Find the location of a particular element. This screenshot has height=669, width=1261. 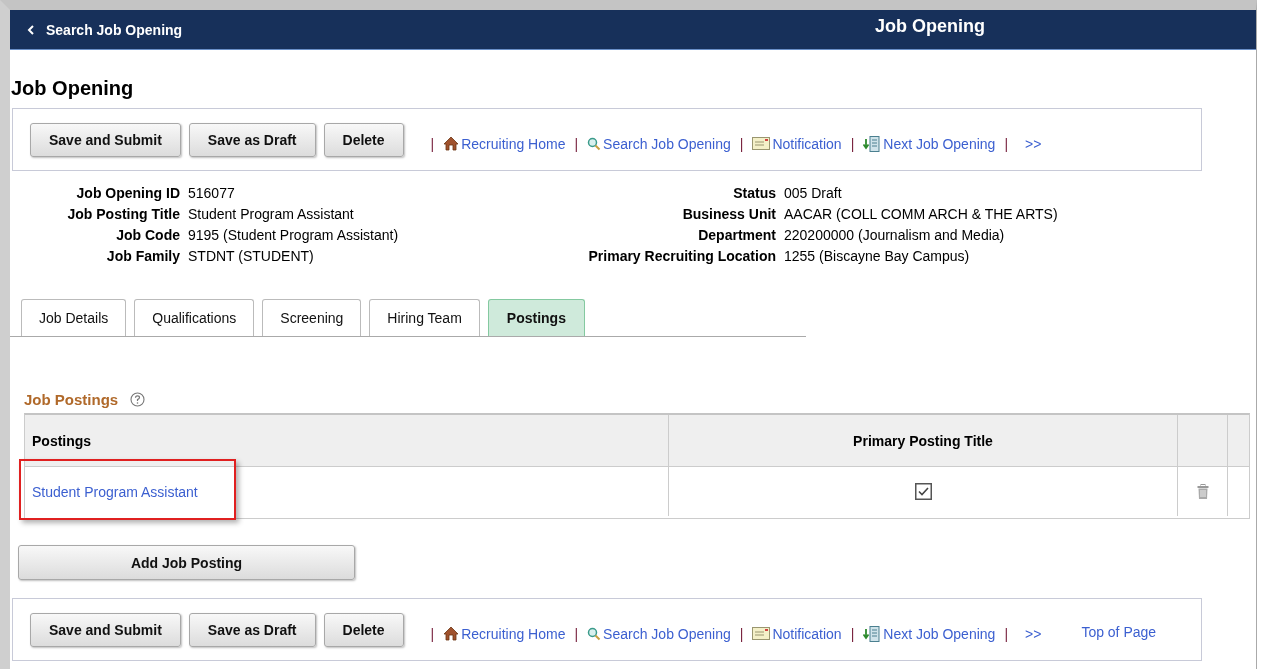

field-value: 005 Draft is located at coordinates (813, 194).